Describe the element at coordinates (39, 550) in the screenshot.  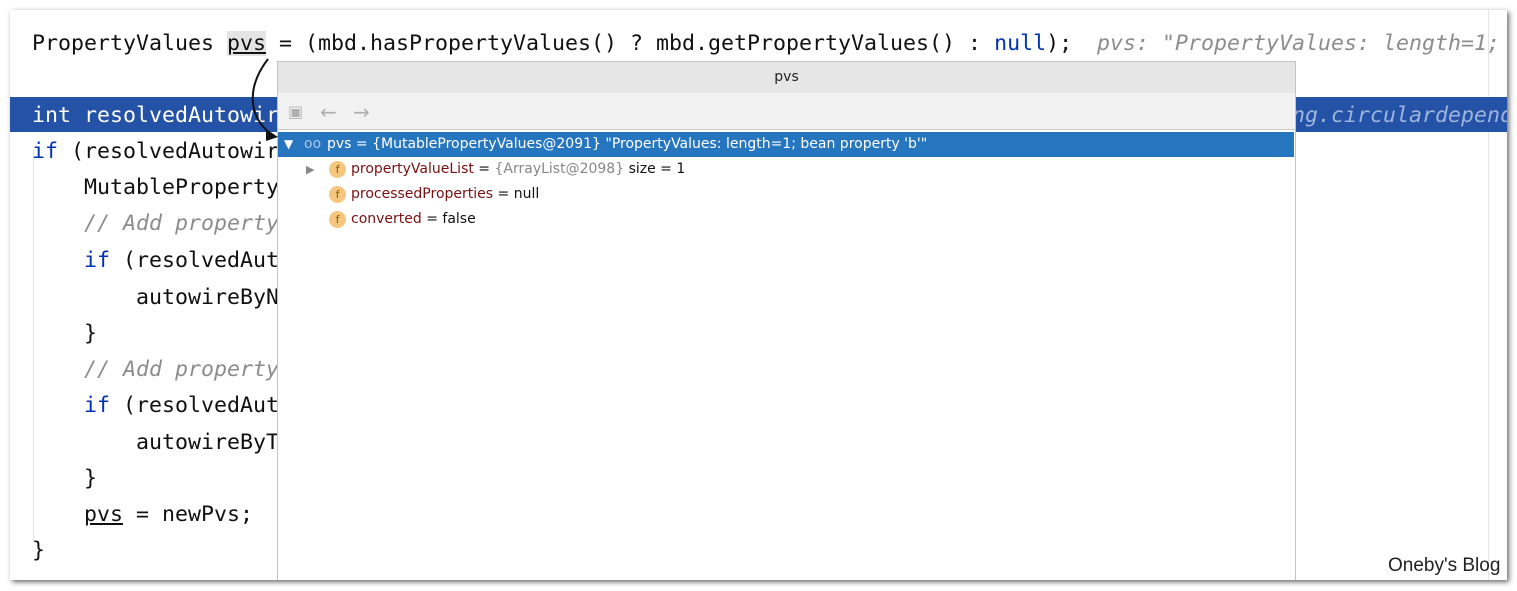
I see `code-line-14: }` at that location.